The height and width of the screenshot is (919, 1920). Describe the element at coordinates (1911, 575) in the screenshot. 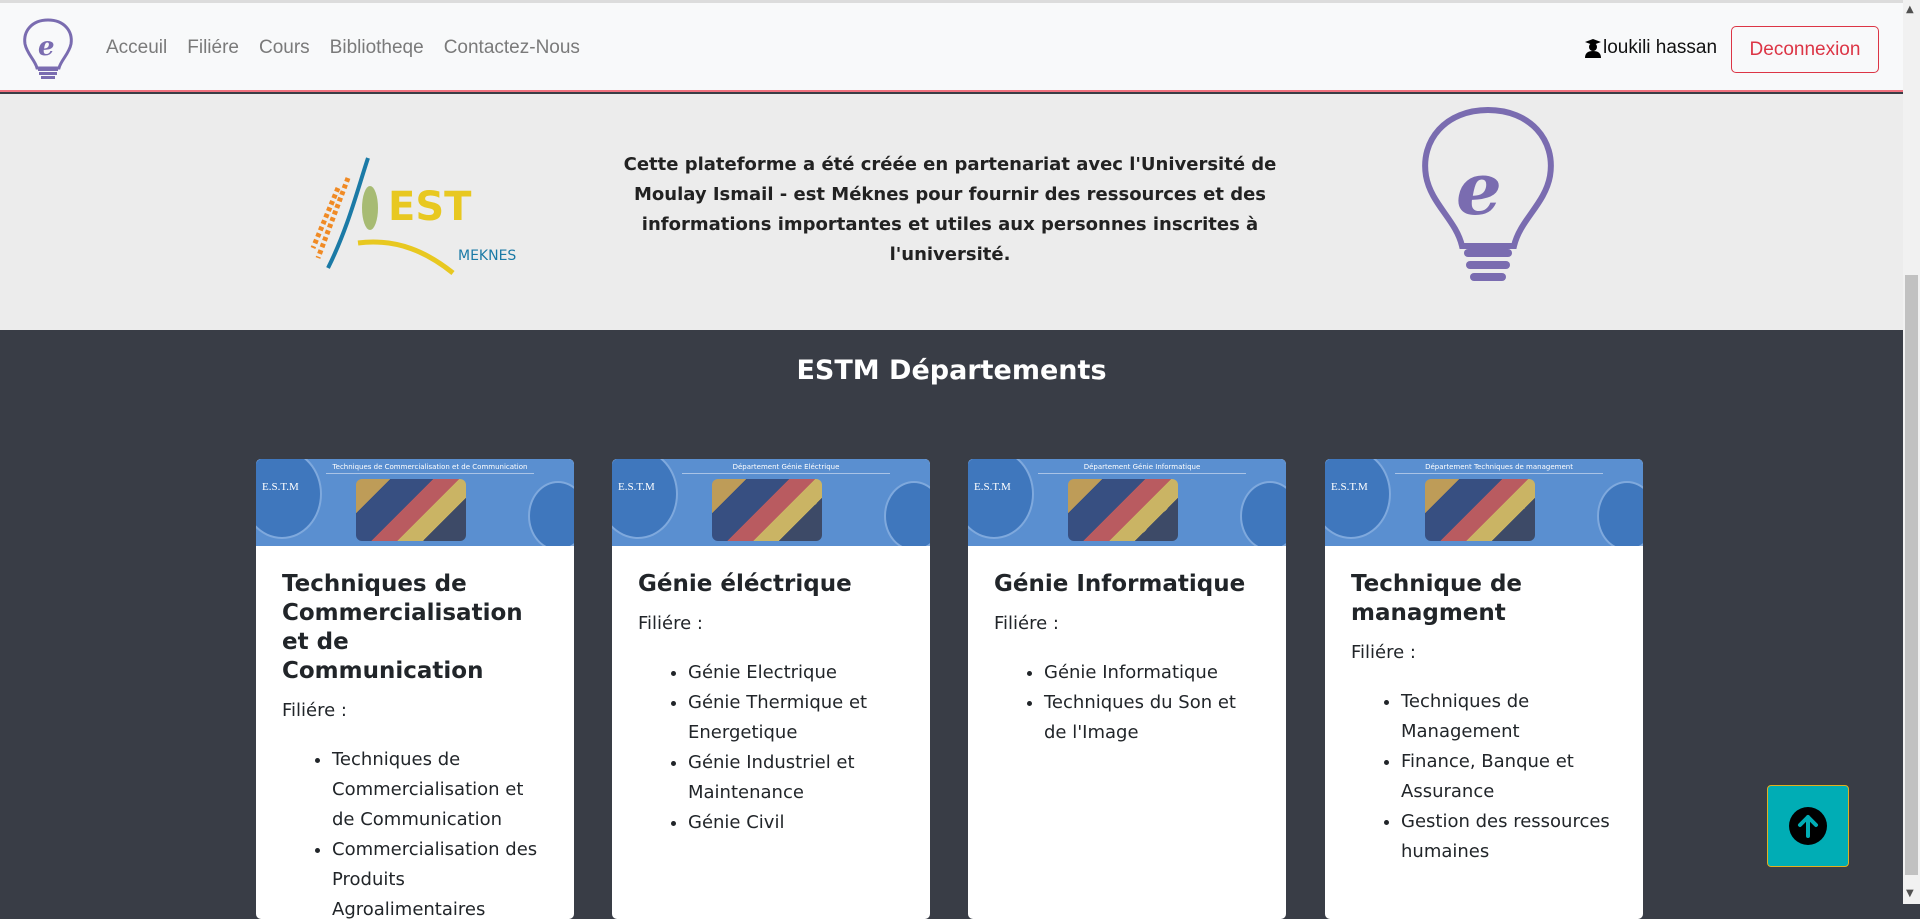

I see `scrollbar-thumb` at that location.